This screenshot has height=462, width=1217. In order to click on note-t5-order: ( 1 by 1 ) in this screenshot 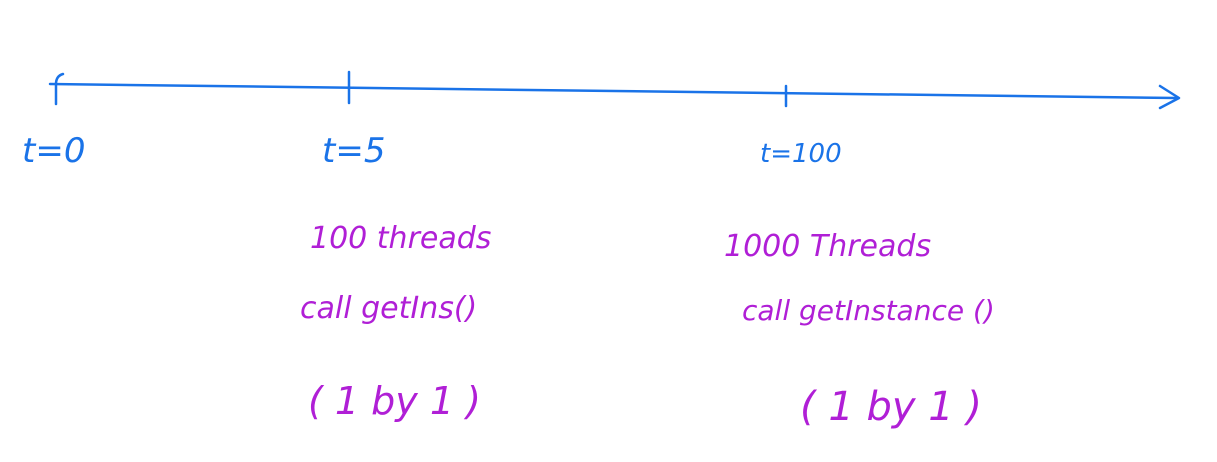, I will do `click(394, 401)`.